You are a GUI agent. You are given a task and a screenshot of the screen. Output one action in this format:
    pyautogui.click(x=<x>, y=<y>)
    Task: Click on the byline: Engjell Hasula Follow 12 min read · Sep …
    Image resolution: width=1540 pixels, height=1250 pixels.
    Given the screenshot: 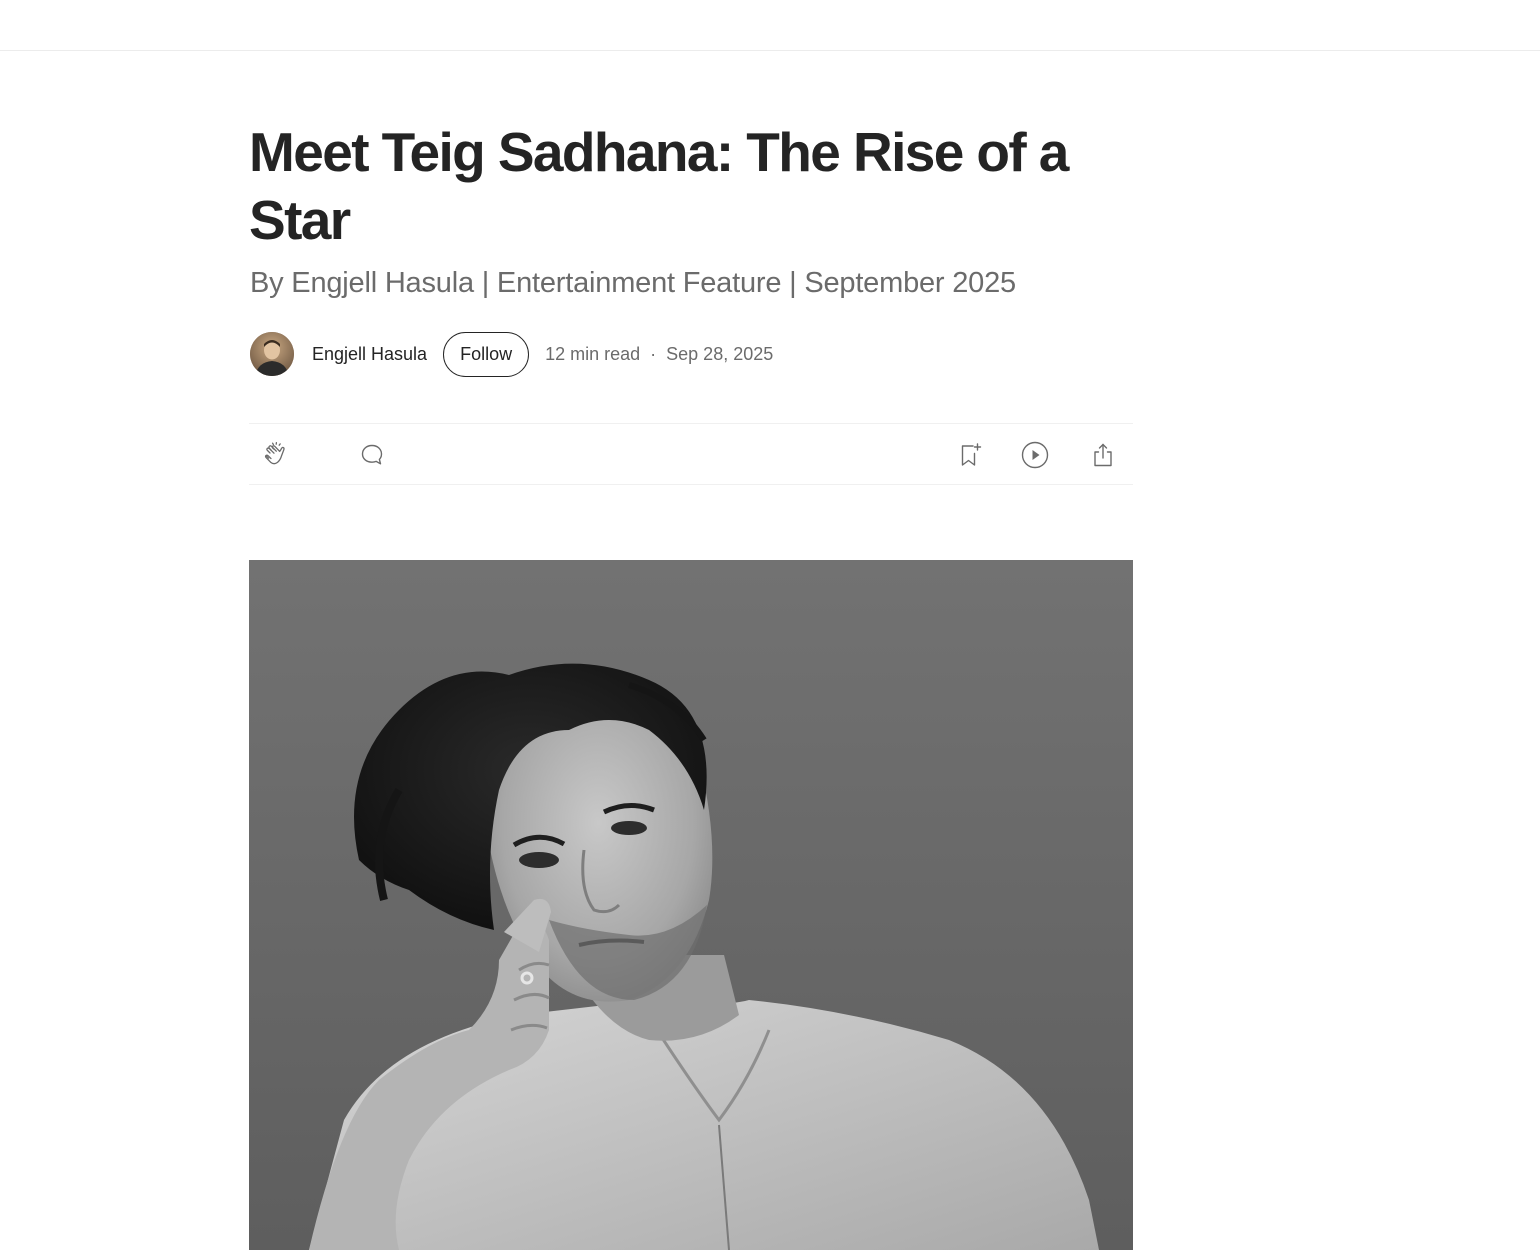 What is the action you would take?
    pyautogui.click(x=692, y=354)
    